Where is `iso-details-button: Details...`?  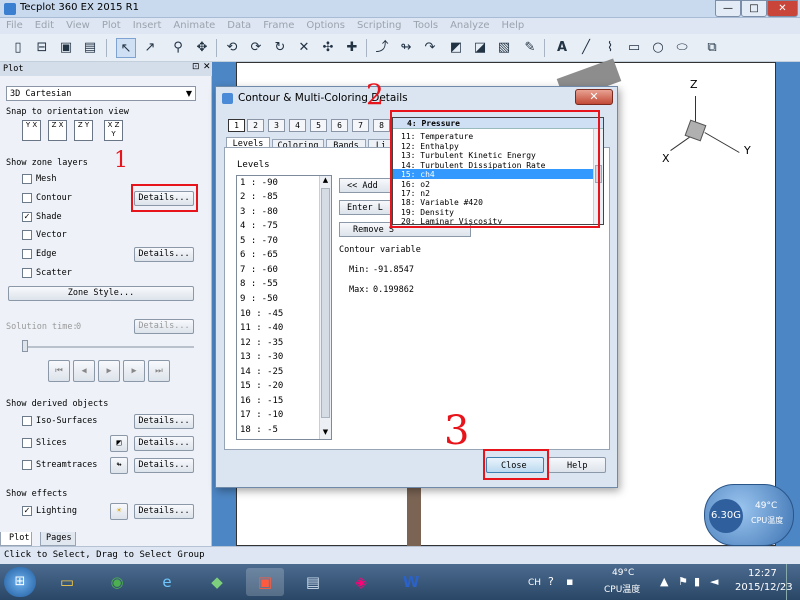 iso-details-button: Details... is located at coordinates (164, 421).